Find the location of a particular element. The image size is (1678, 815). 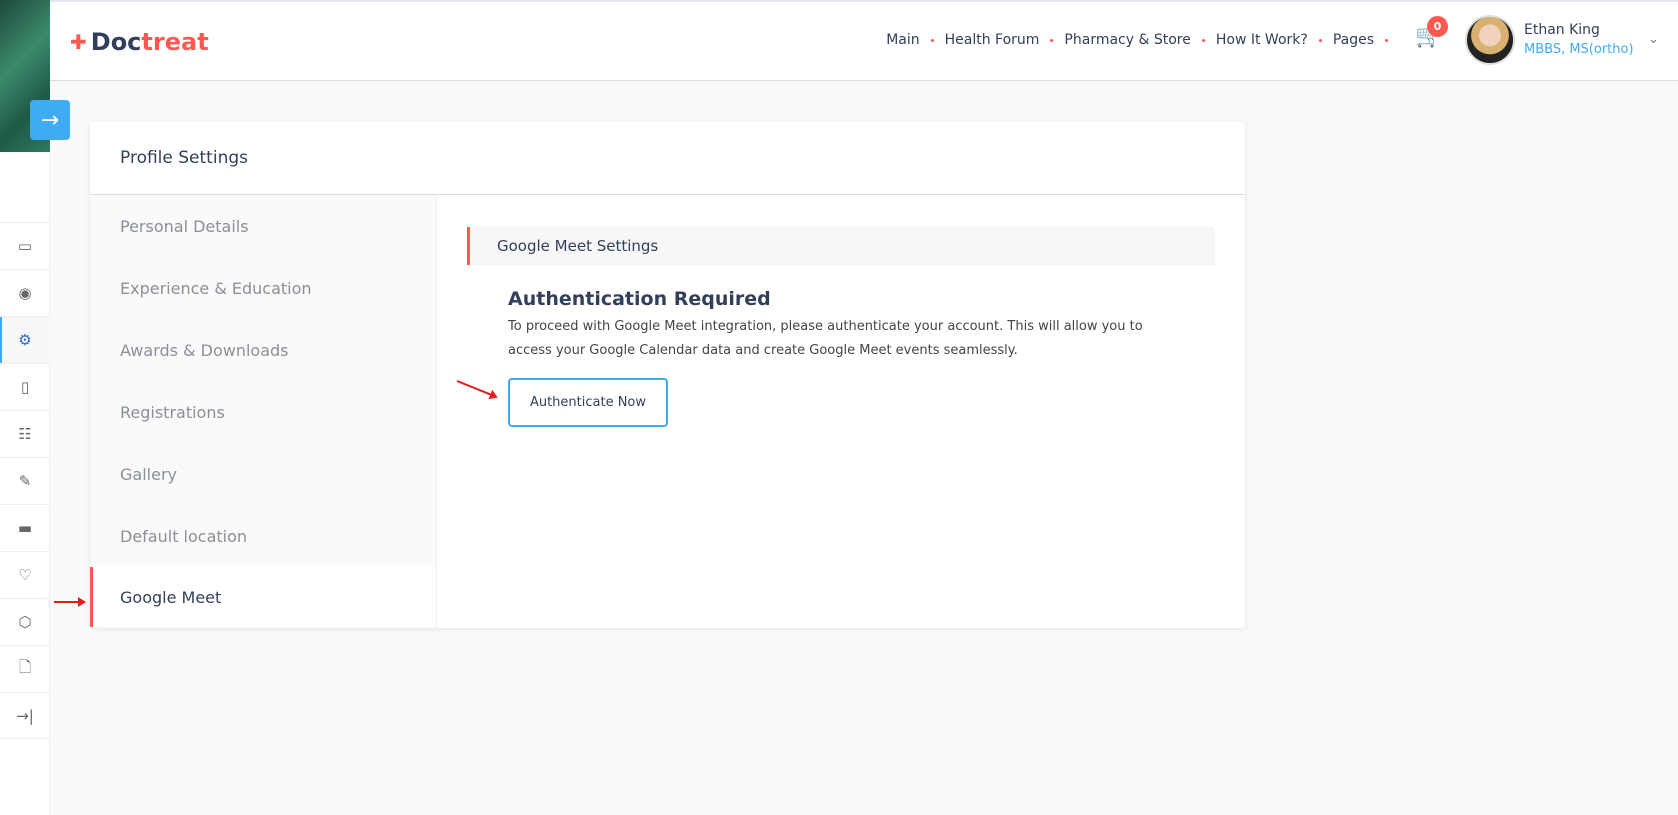

menu-registrations: Registrations is located at coordinates (263, 412).